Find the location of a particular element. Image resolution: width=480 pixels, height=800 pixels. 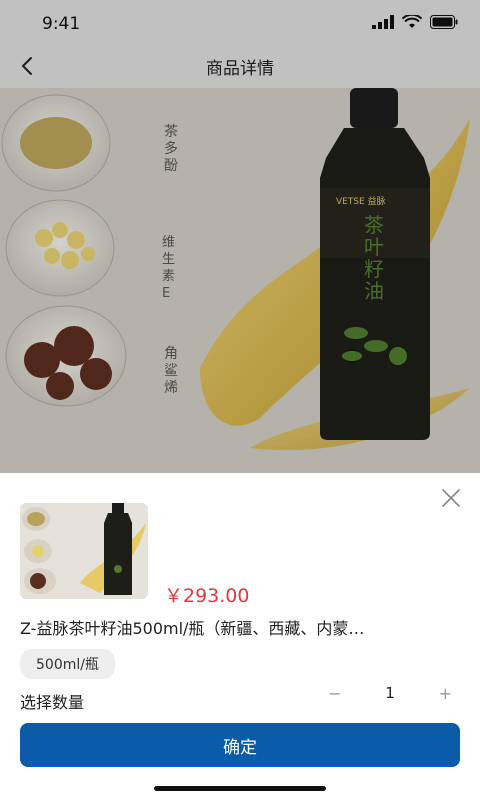

product-price: ￥293.00 is located at coordinates (207, 596).